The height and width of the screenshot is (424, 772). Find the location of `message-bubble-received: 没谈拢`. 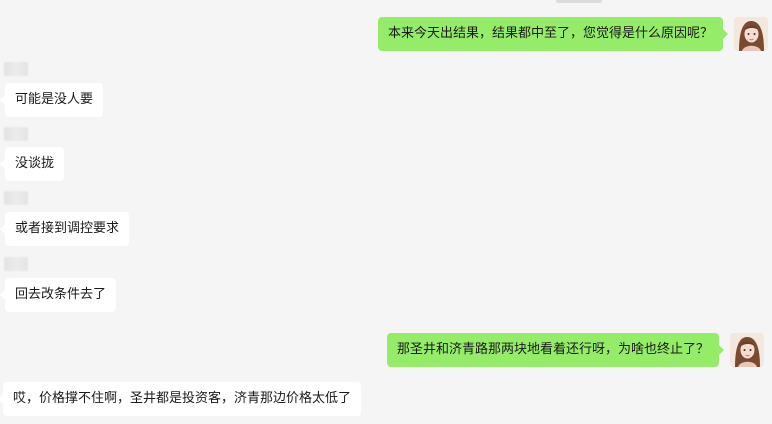

message-bubble-received: 没谈拢 is located at coordinates (32, 164).